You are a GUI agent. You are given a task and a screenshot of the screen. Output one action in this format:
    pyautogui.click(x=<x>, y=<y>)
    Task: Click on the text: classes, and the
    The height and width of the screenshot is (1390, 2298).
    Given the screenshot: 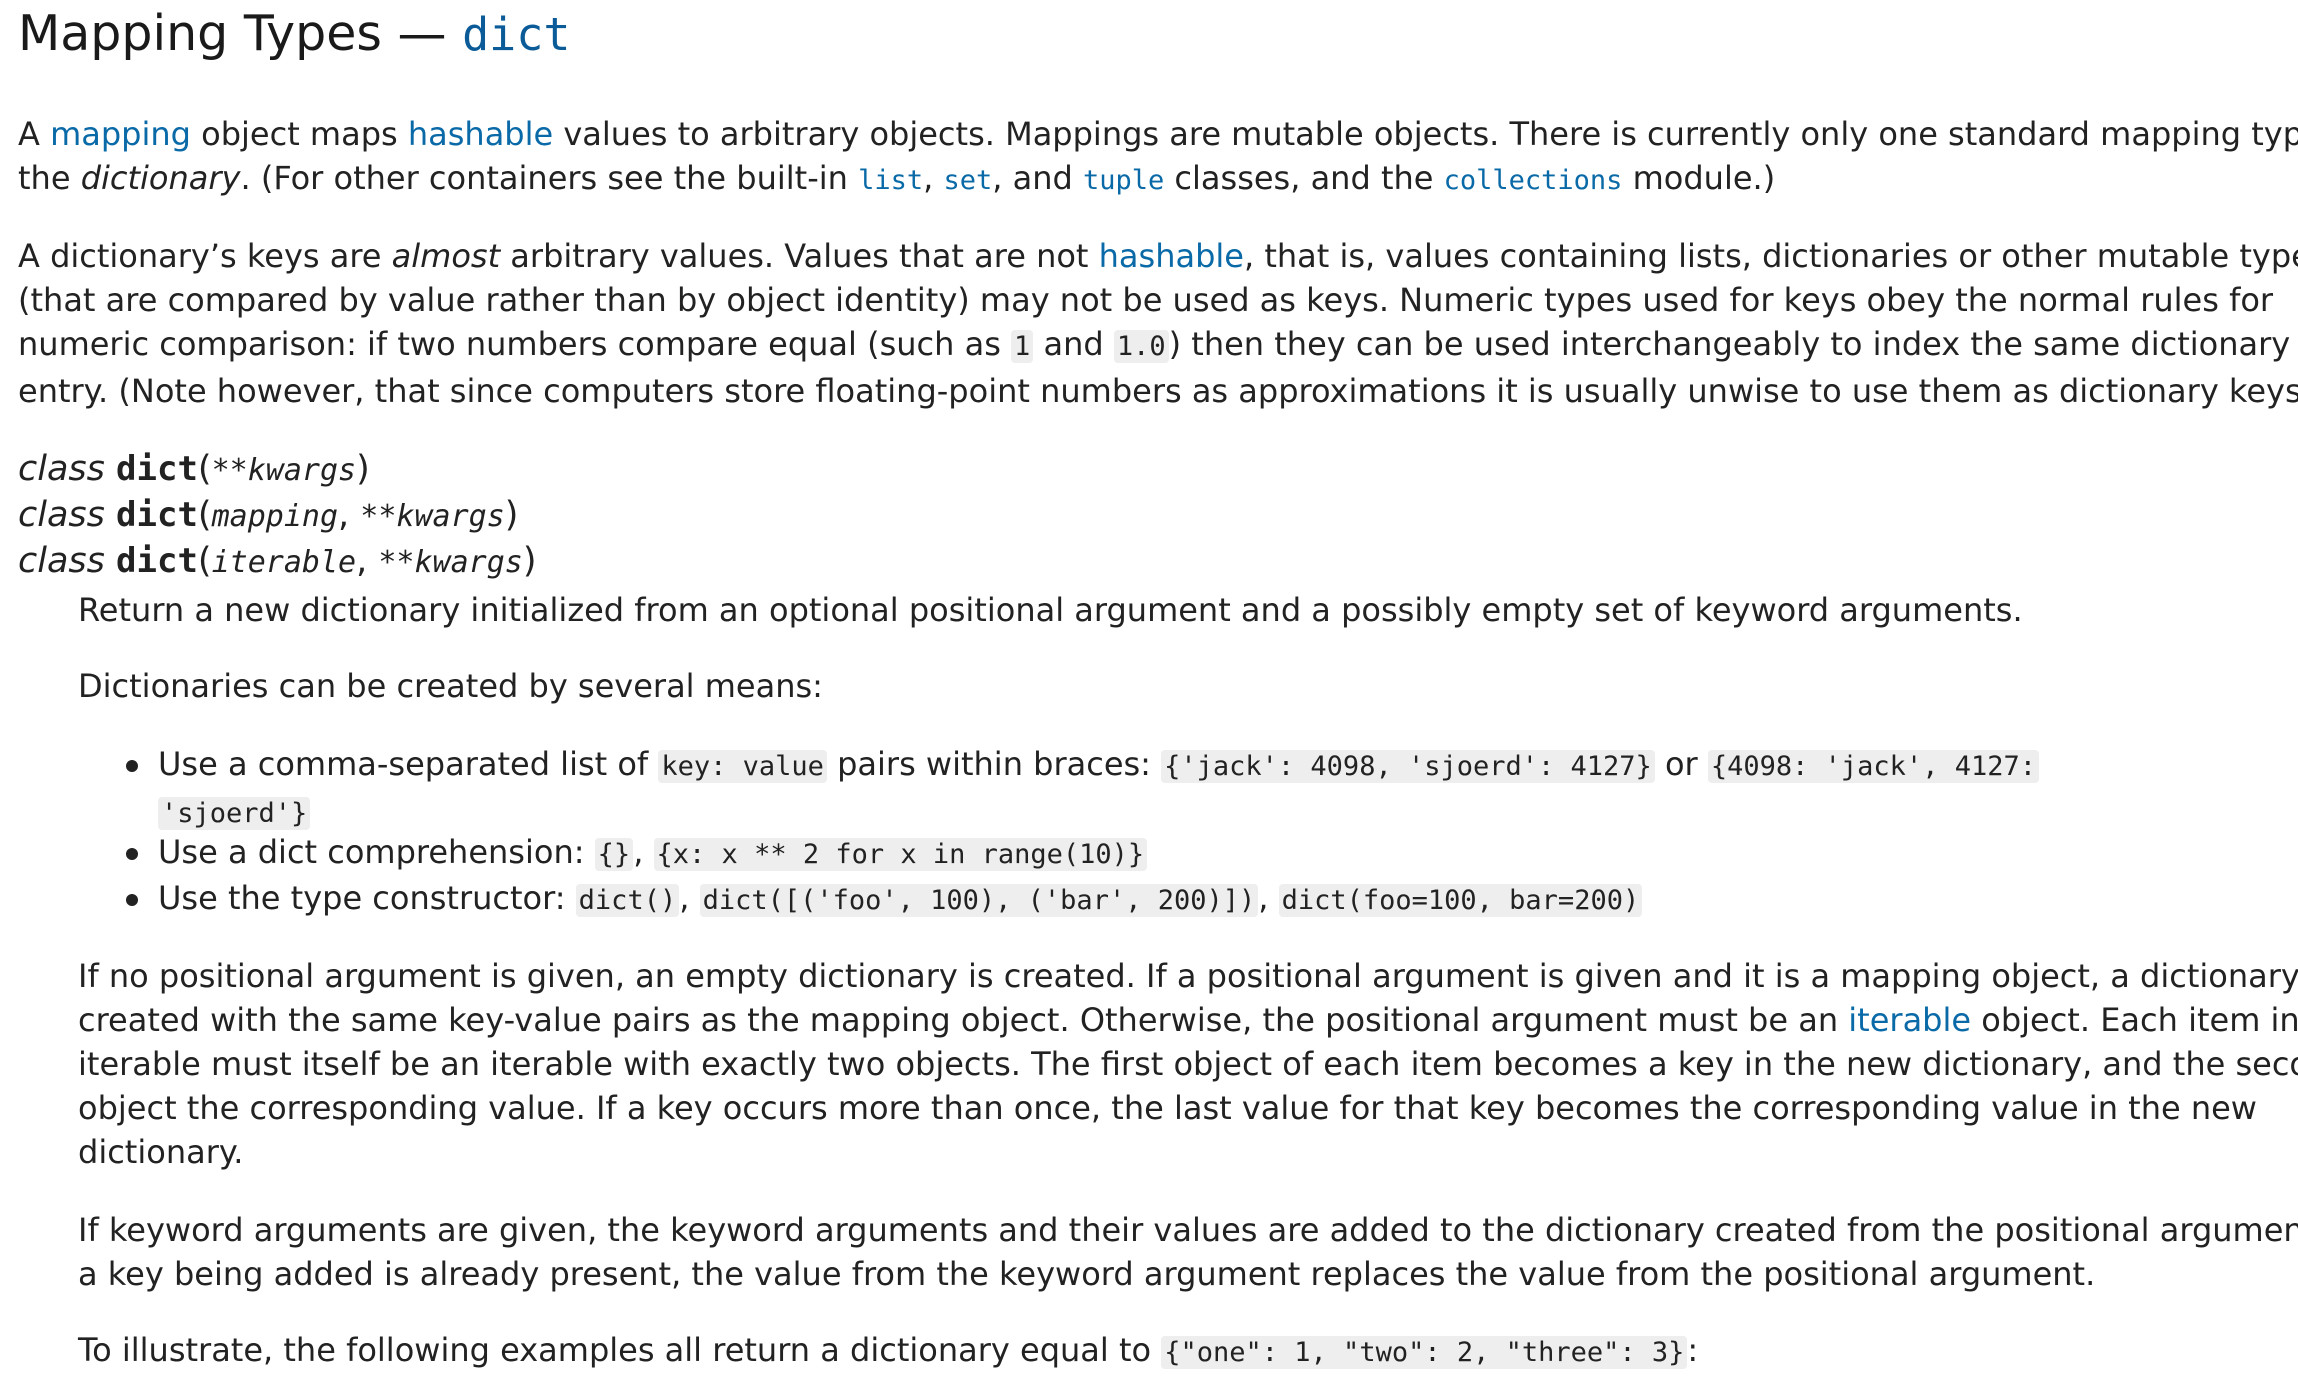 What is the action you would take?
    pyautogui.click(x=1304, y=178)
    